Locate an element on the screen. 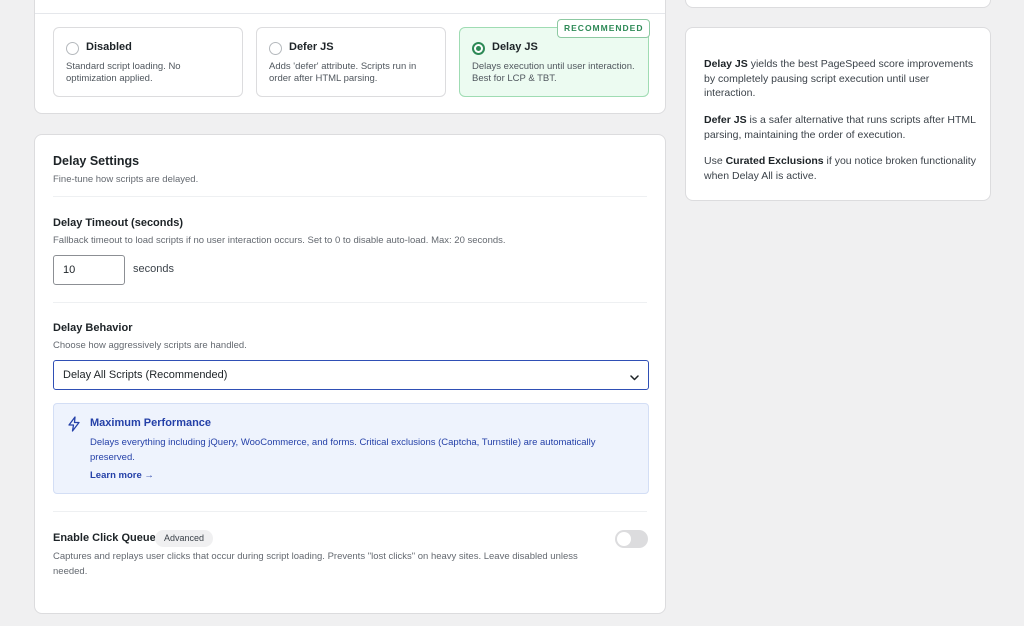 The width and height of the screenshot is (1024, 626). info-title: Maximum Performance is located at coordinates (151, 423).